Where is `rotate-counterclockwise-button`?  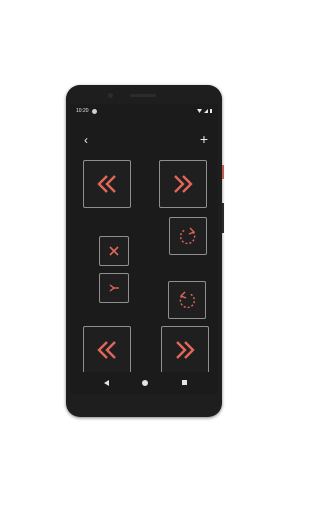
rotate-counterclockwise-button is located at coordinates (187, 300).